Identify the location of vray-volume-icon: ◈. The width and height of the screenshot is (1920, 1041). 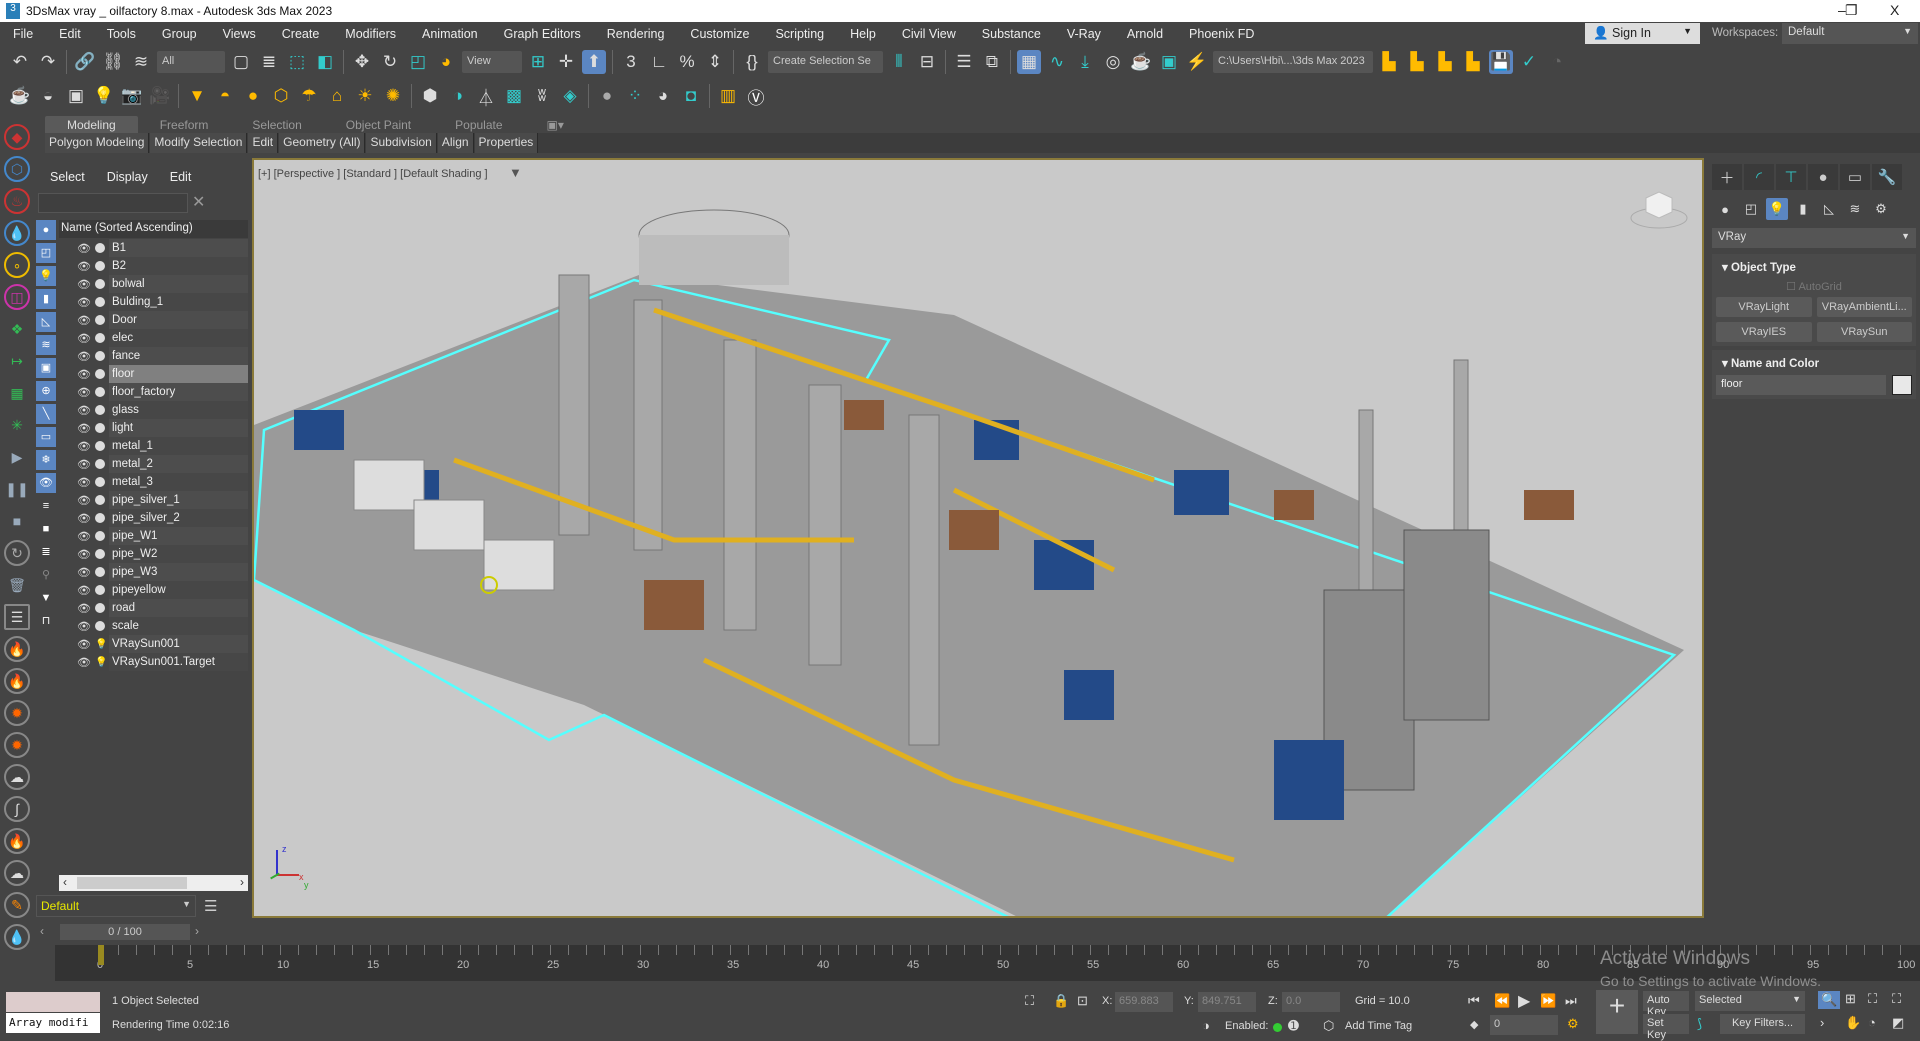
(570, 96).